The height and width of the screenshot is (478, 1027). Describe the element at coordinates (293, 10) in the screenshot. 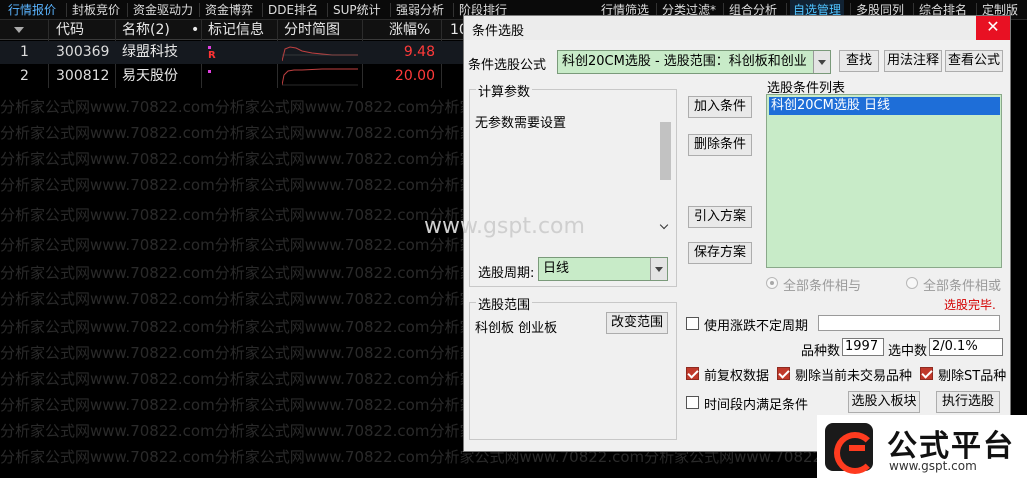

I see `tab-dde-rank: DDE排名` at that location.